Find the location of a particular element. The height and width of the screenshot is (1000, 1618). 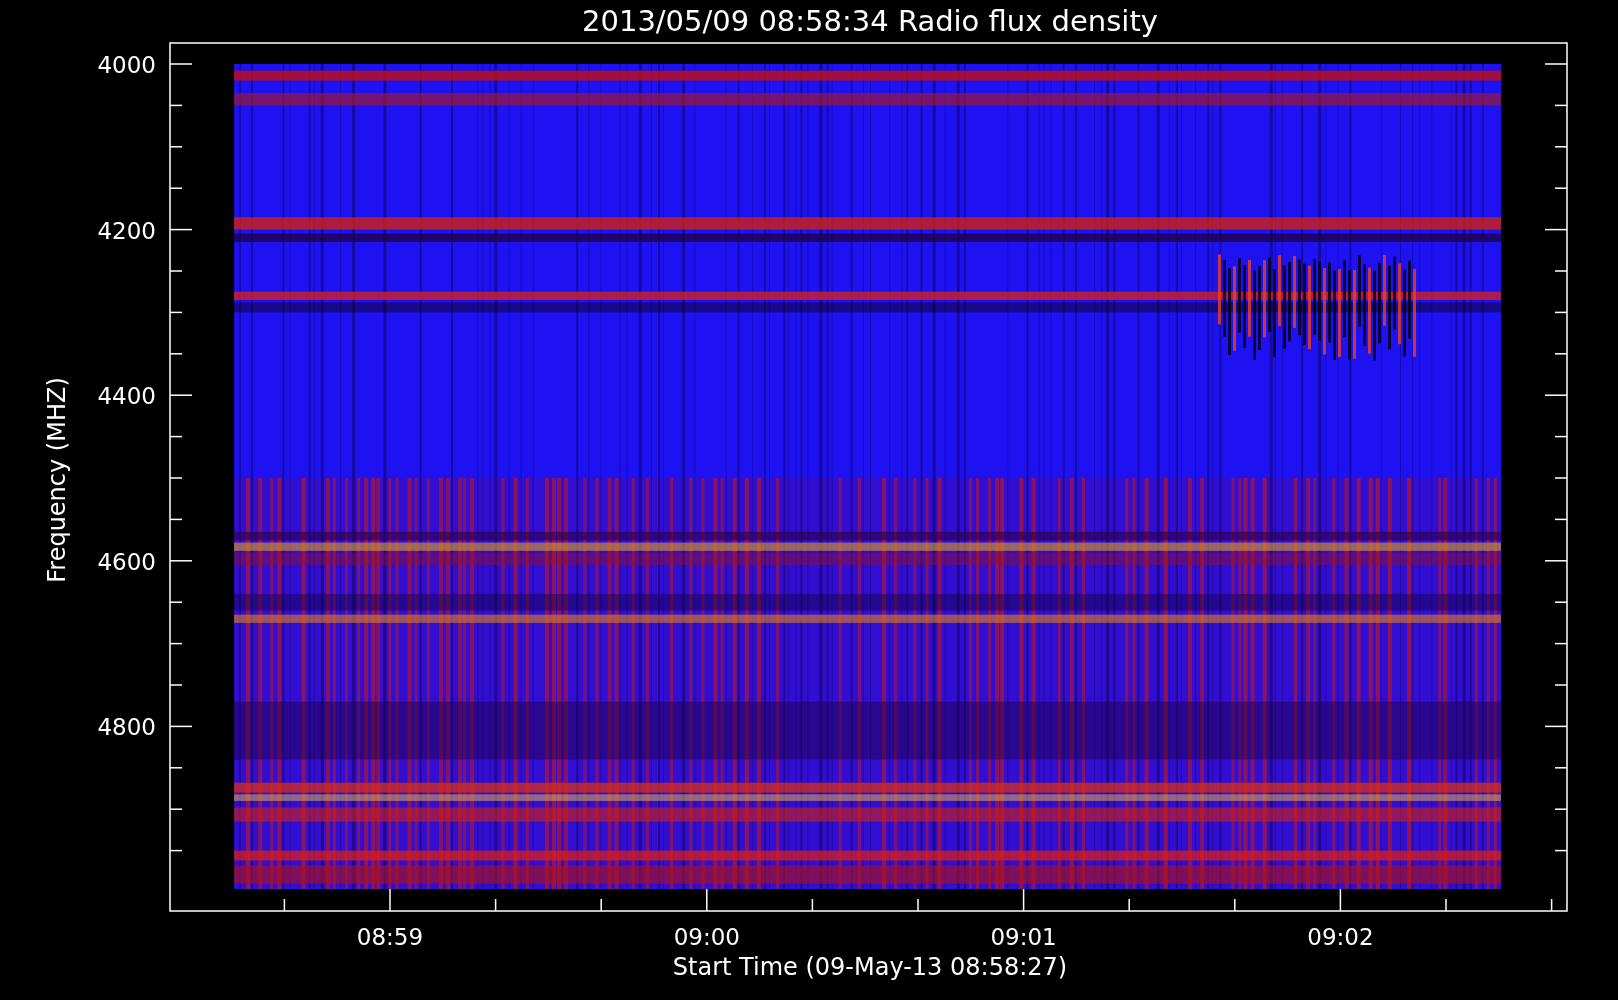

tick-label: 4200 is located at coordinates (126, 230).